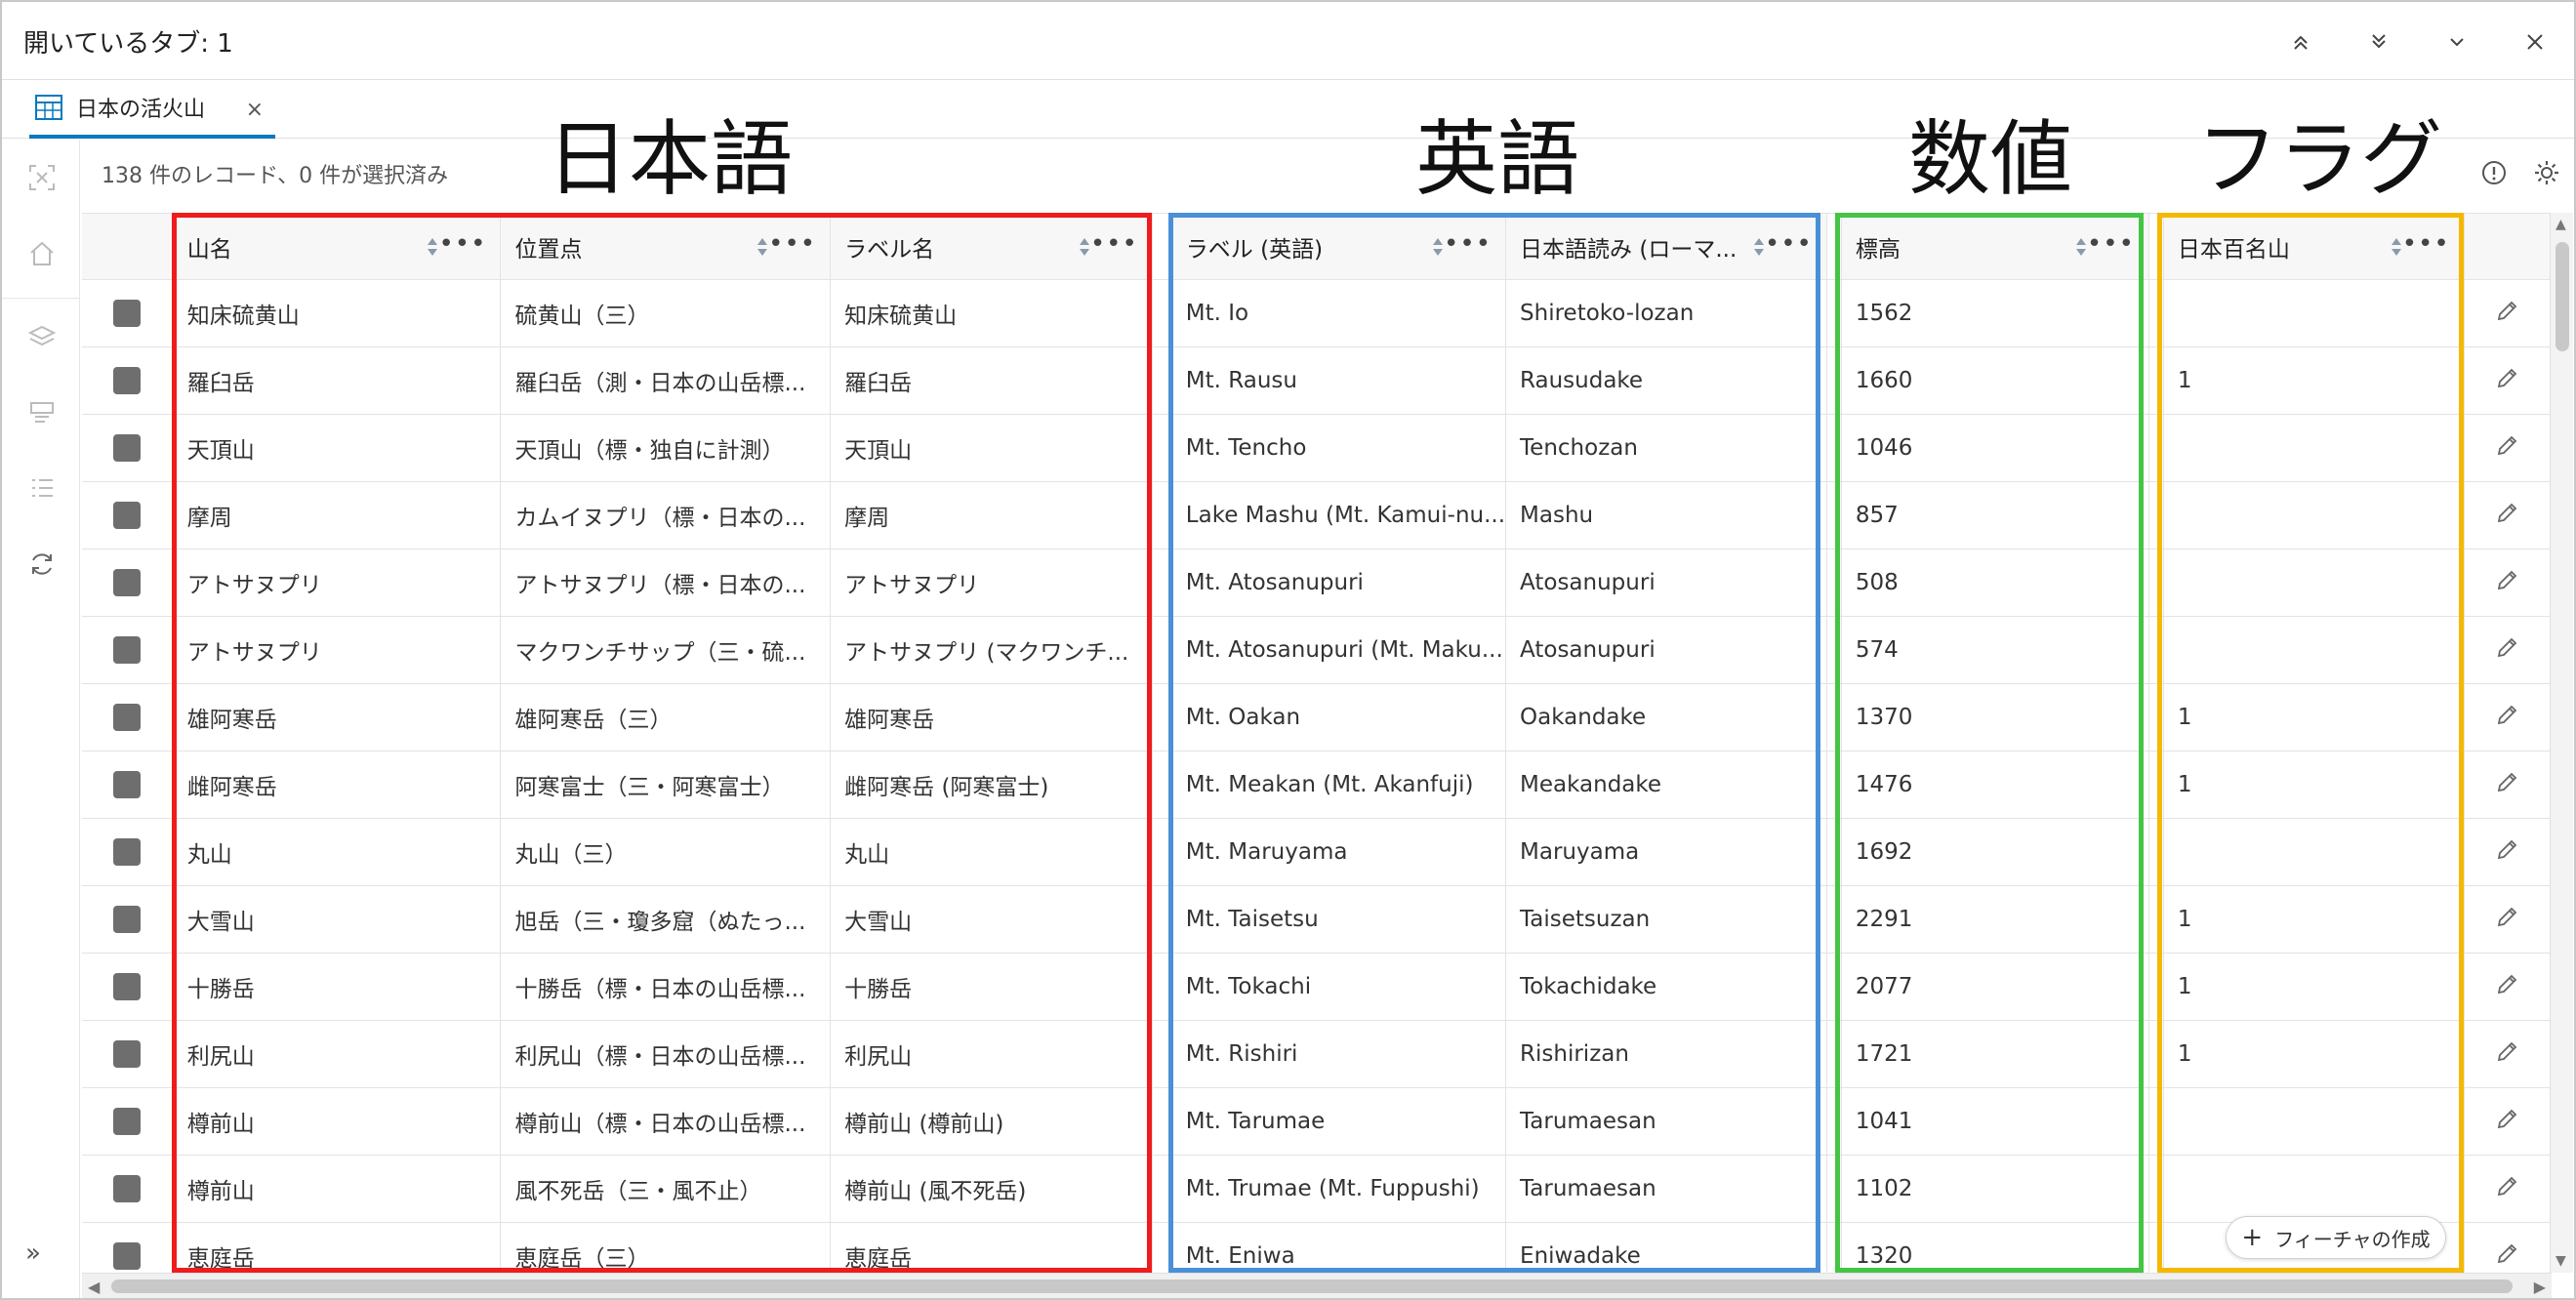  What do you see at coordinates (94, 1287) in the screenshot?
I see `scroll-left-icon: ◀` at bounding box center [94, 1287].